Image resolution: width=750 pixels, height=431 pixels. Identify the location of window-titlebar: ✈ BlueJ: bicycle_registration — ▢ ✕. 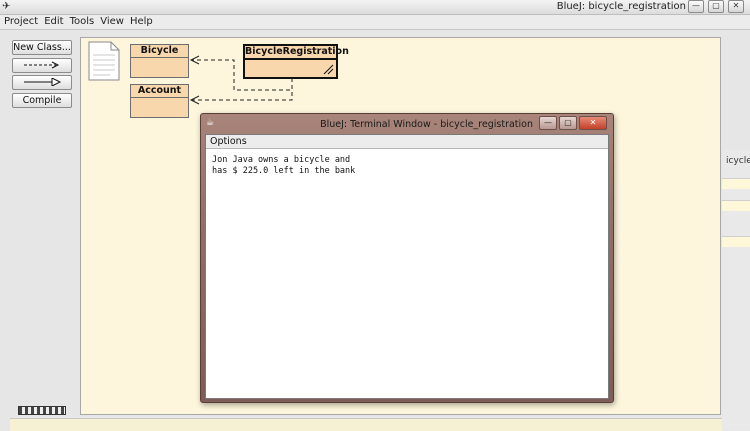
(375, 7).